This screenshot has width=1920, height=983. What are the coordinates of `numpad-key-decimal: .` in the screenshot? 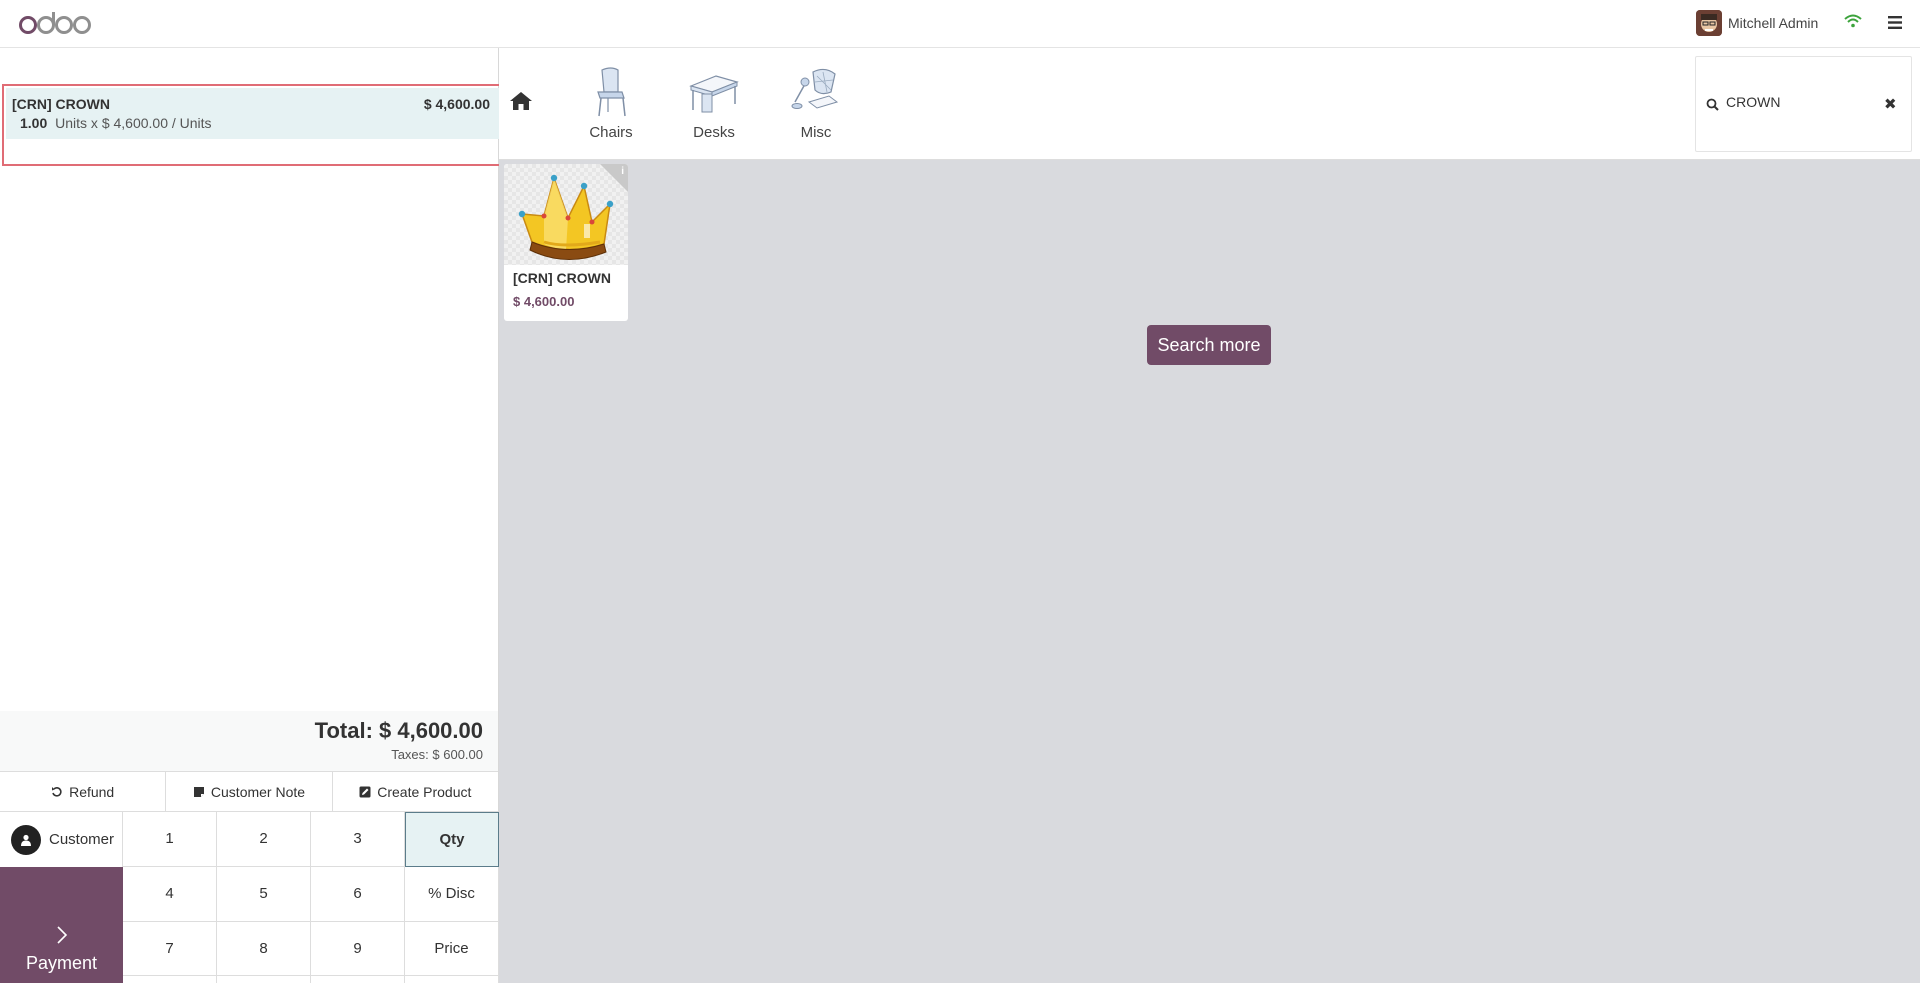 It's located at (358, 979).